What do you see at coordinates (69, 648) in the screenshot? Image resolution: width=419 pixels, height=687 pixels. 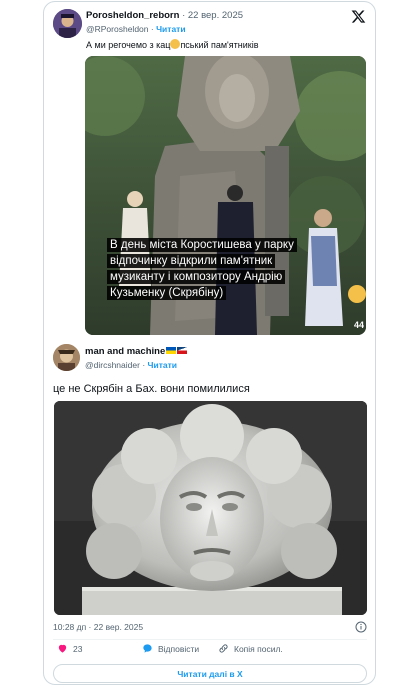 I see `like-button: 23` at bounding box center [69, 648].